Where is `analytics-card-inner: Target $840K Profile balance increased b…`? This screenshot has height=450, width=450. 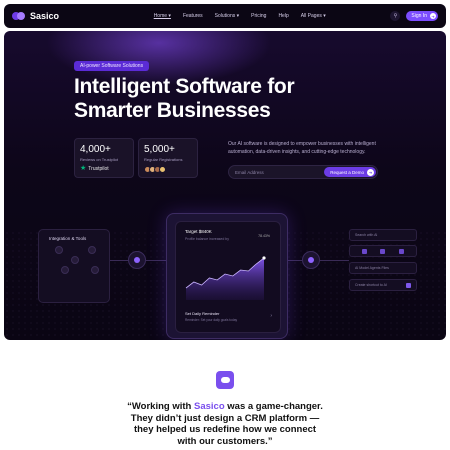 analytics-card-inner: Target $840K Profile balance increased b… is located at coordinates (228, 277).